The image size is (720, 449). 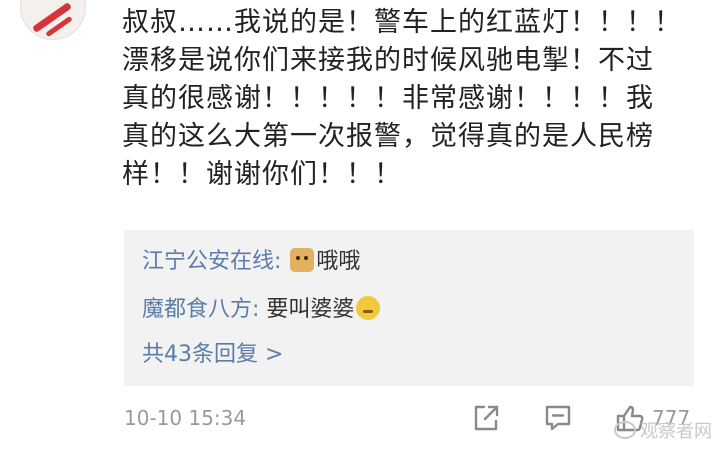 I want to click on comment-line: 漂移是说你们来接我的时候风驰电掣！不过, so click(x=388, y=60).